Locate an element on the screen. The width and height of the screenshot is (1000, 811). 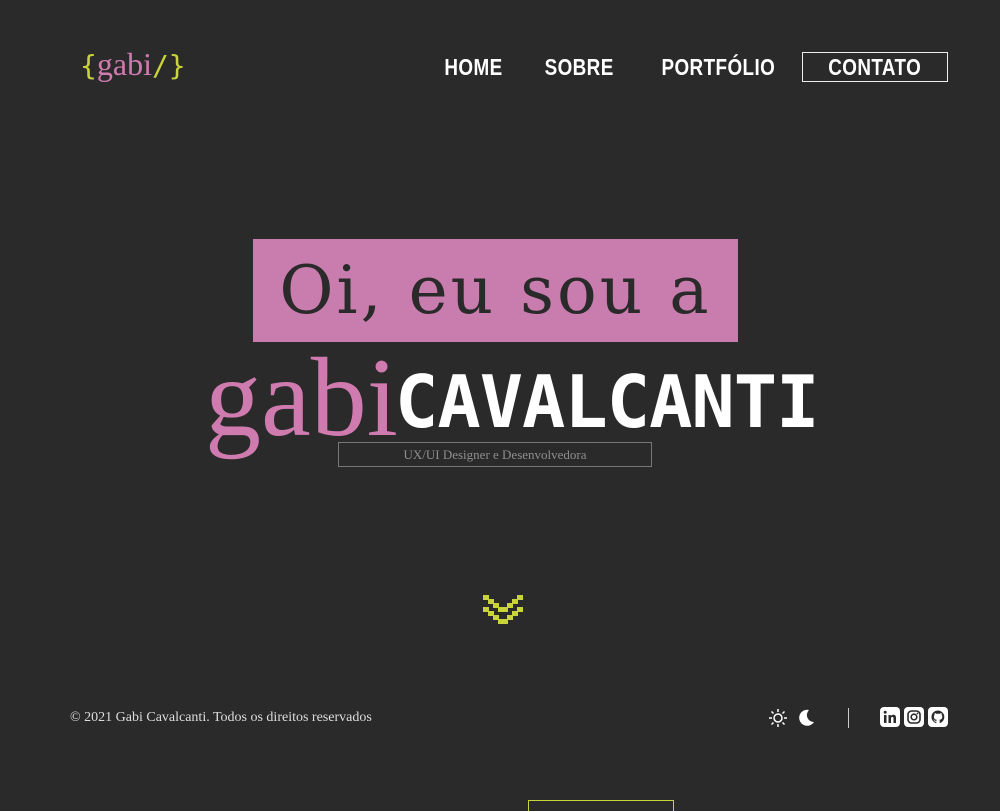
footer-divider is located at coordinates (848, 718).